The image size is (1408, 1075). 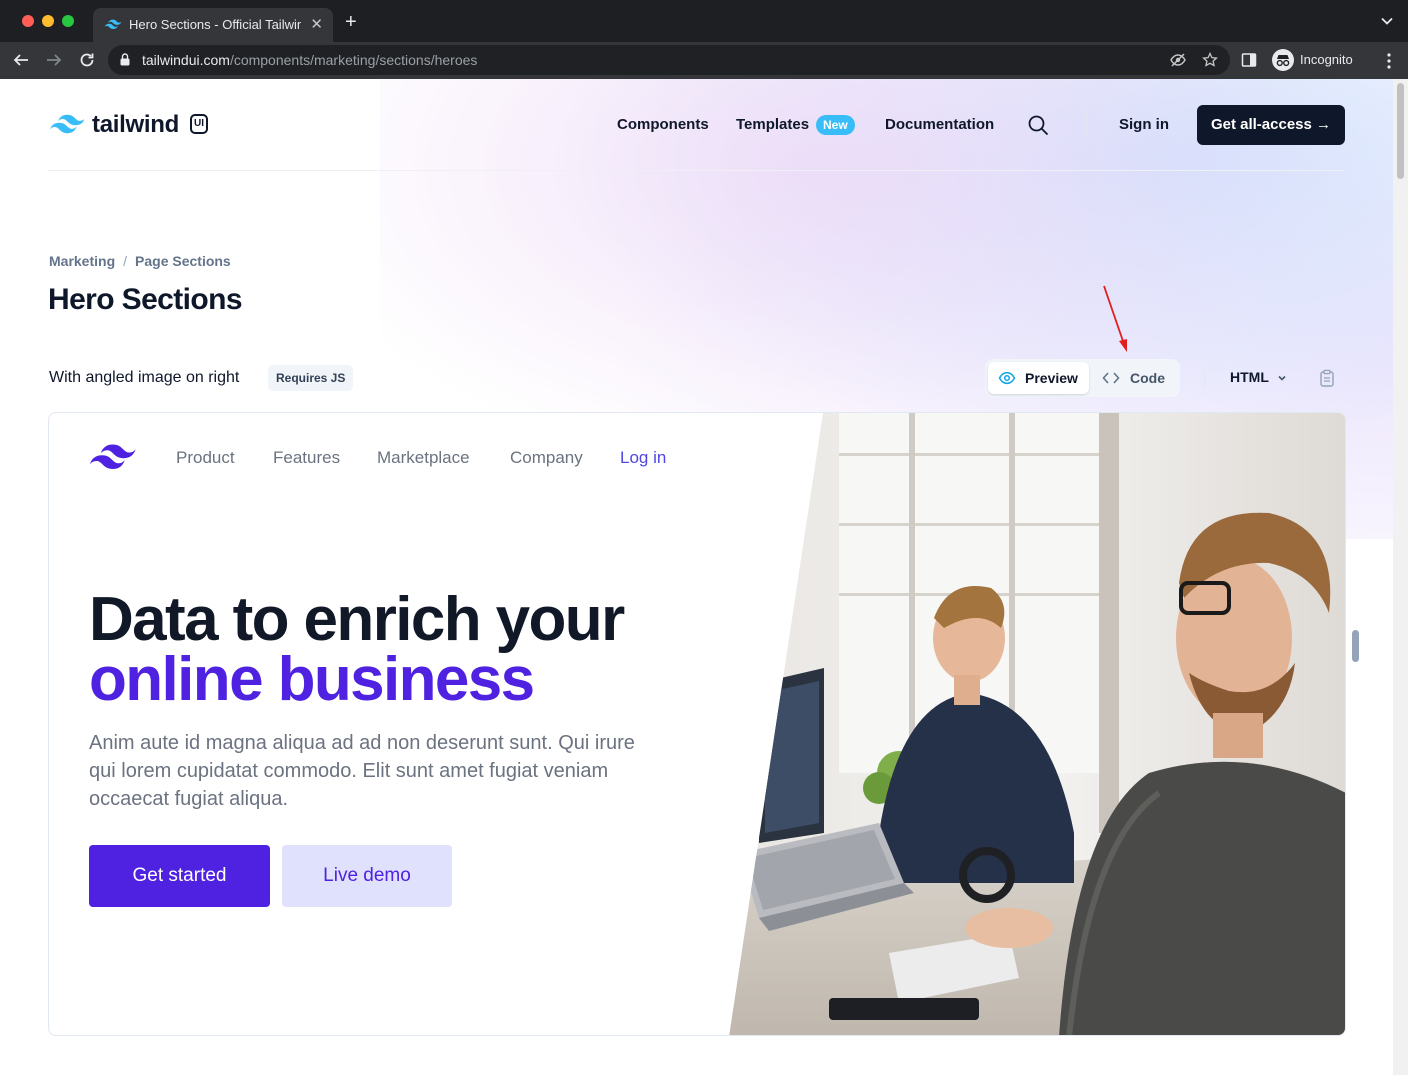 What do you see at coordinates (1355, 646) in the screenshot?
I see `preview-resize-handle` at bounding box center [1355, 646].